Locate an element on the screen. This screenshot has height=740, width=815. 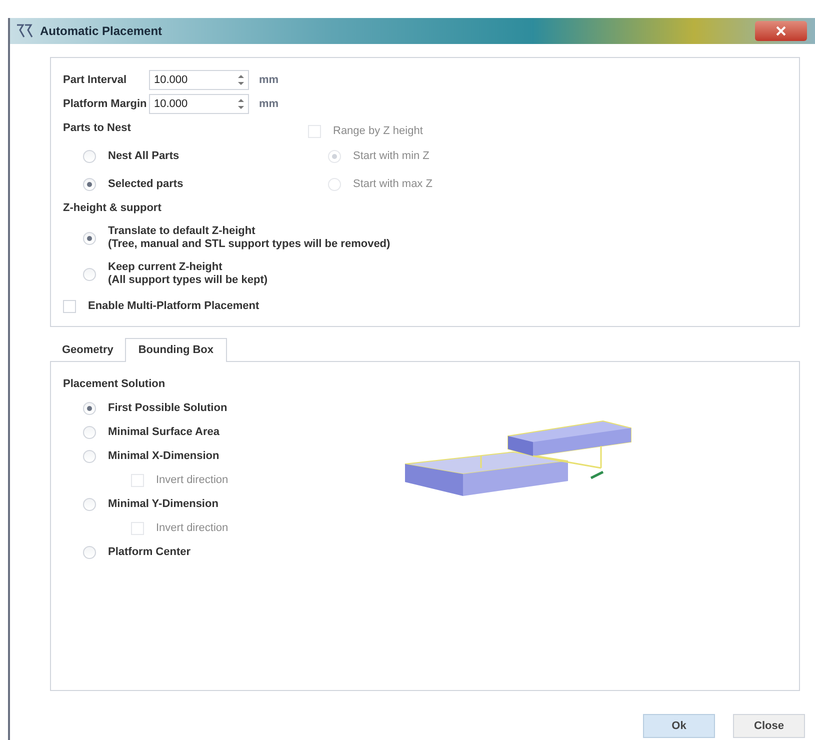
tab: Bounding Box is located at coordinates (176, 350).